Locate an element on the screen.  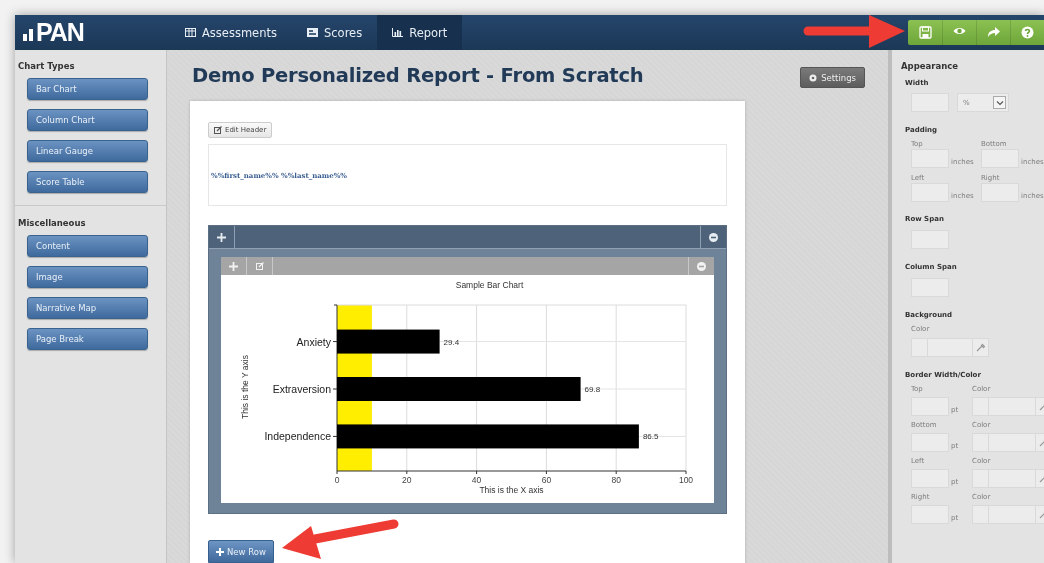
tick-label: 80 is located at coordinates (616, 480).